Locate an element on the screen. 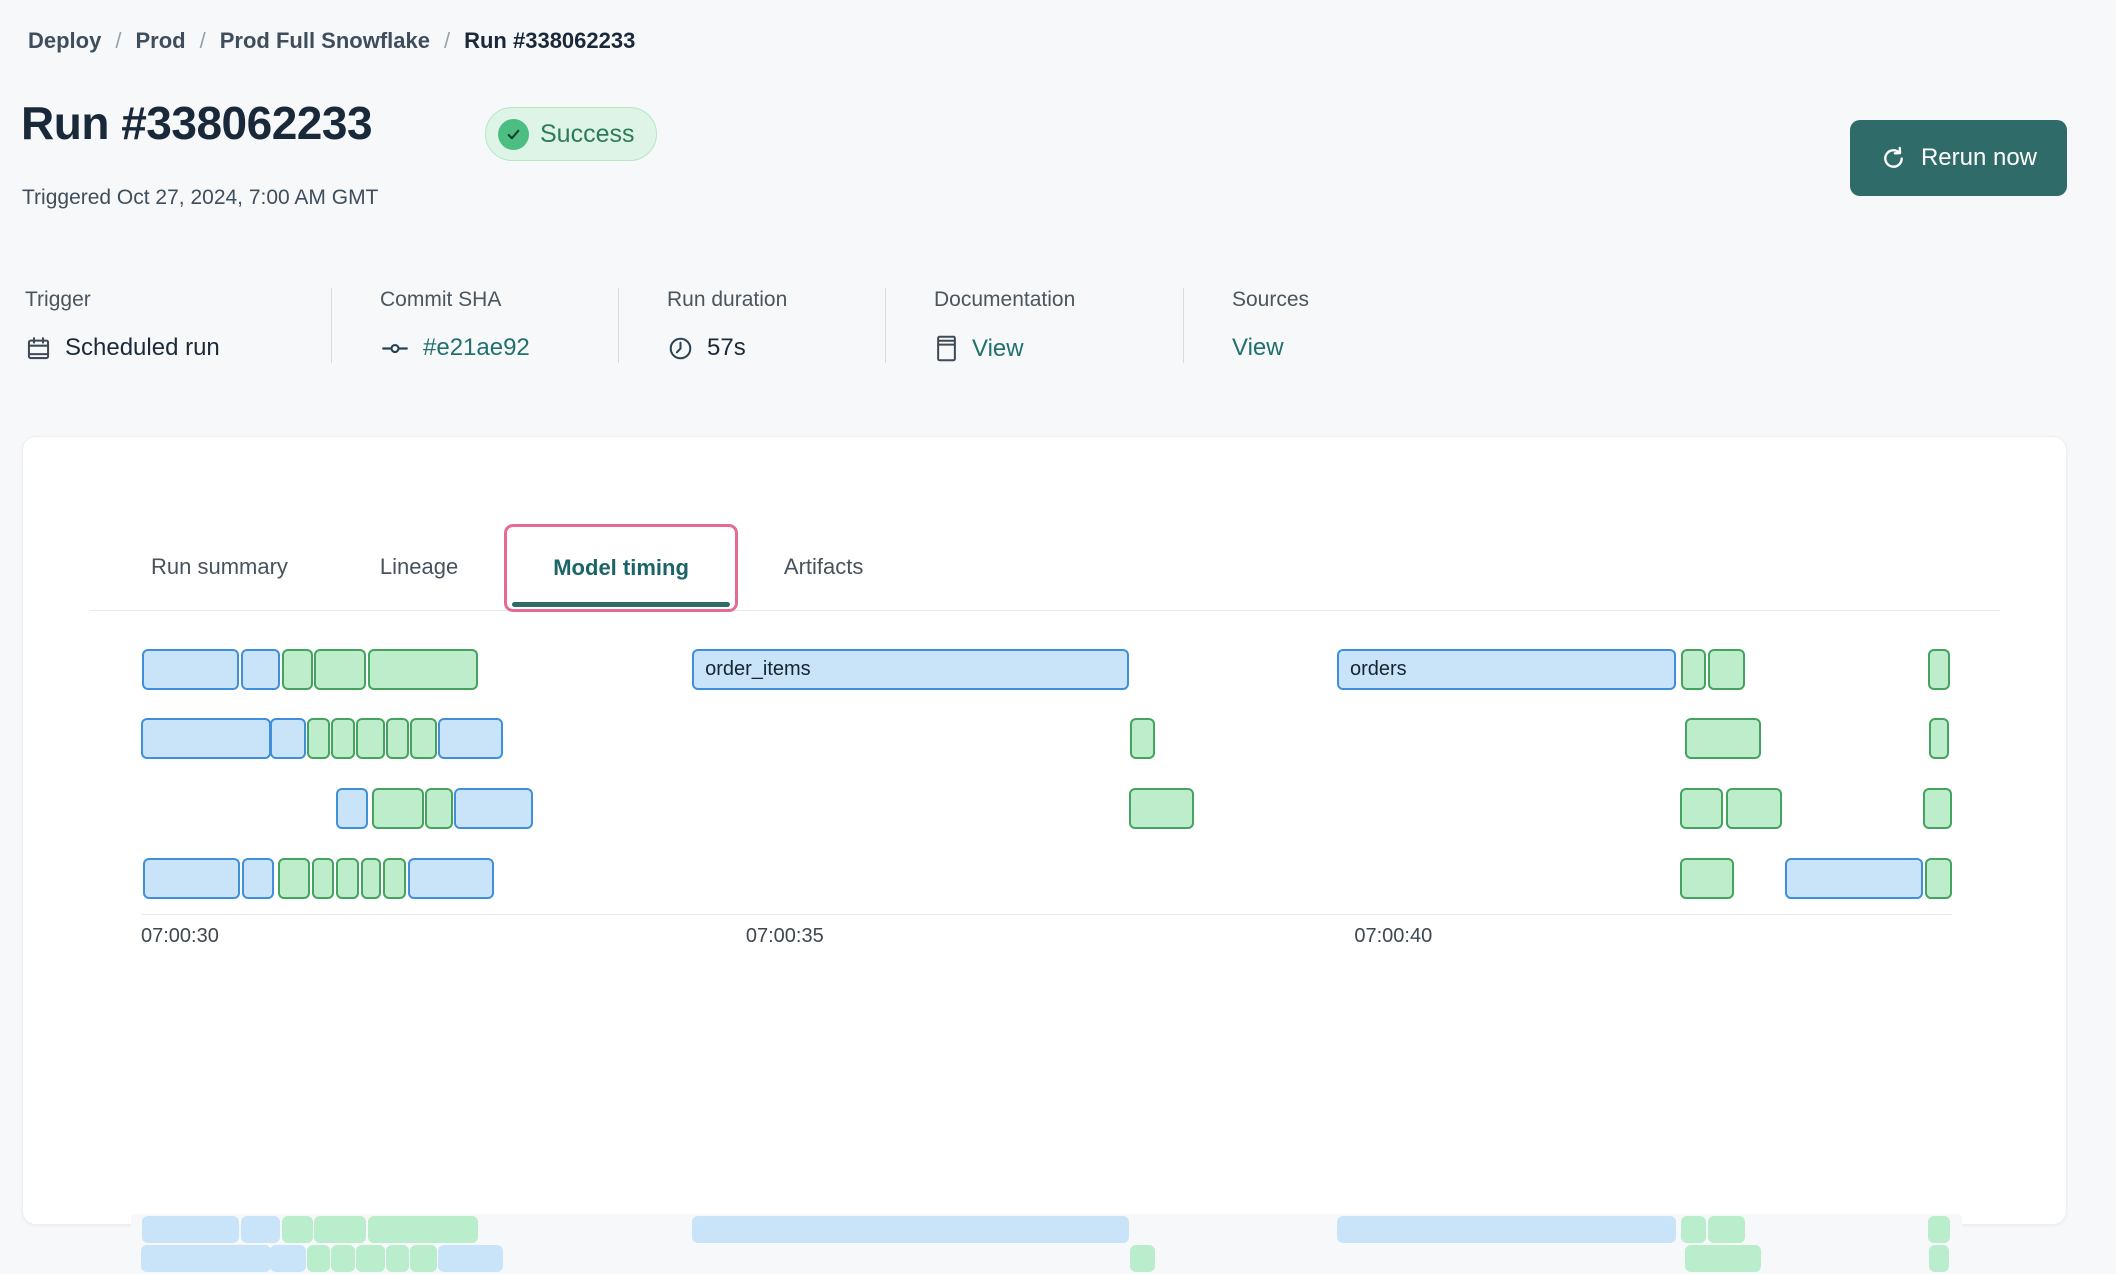 This screenshot has height=1274, width=2116. gantt-row-1: order_items orders is located at coordinates (1046, 669).